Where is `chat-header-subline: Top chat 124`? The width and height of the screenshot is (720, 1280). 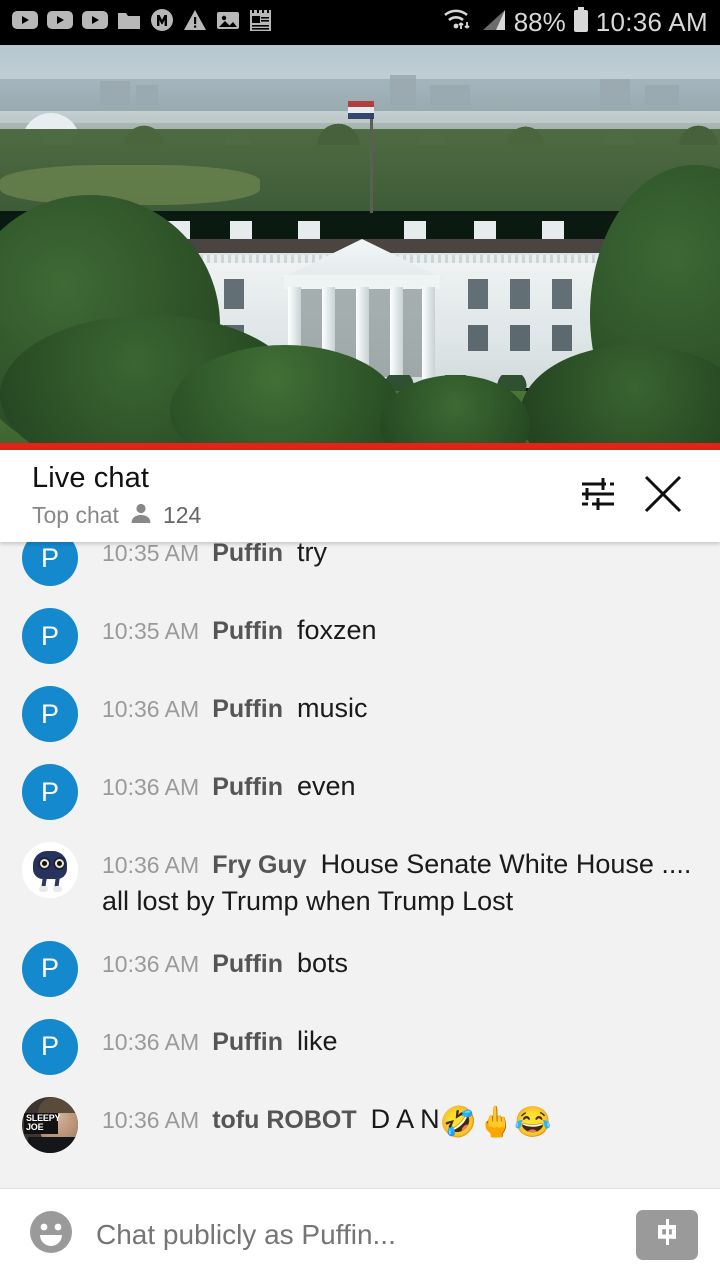
chat-header-subline: Top chat 124 is located at coordinates (298, 515).